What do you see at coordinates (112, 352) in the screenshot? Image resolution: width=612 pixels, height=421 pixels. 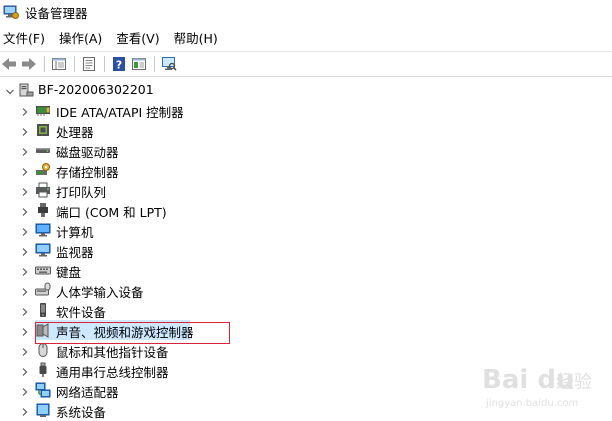 I see `tree-item-label: 鼠标和其他指针设备` at bounding box center [112, 352].